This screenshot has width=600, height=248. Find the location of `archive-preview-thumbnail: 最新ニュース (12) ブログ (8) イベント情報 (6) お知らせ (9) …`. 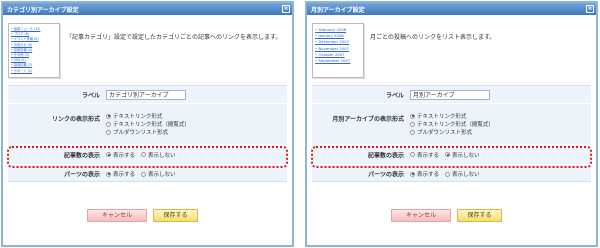

archive-preview-thumbnail: 最新ニュース (12) ブログ (8) イベント情報 (6) お知らせ (9) … is located at coordinates (34, 50).